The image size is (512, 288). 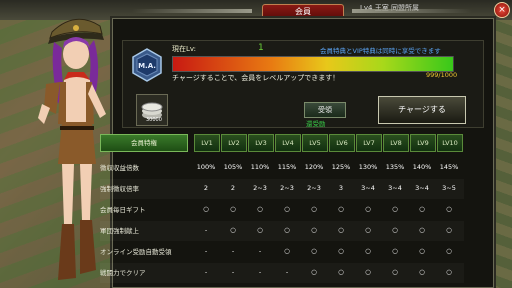 What do you see at coordinates (260, 167) in the screenshot?
I see `privilege-value: 110%` at bounding box center [260, 167].